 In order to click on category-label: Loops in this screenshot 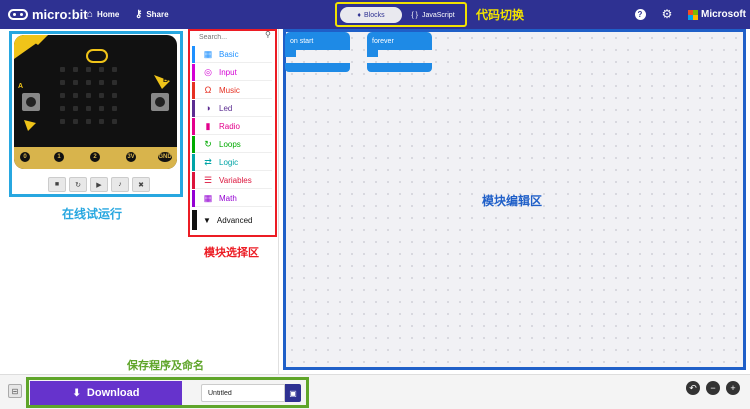, I will do `click(230, 144)`.